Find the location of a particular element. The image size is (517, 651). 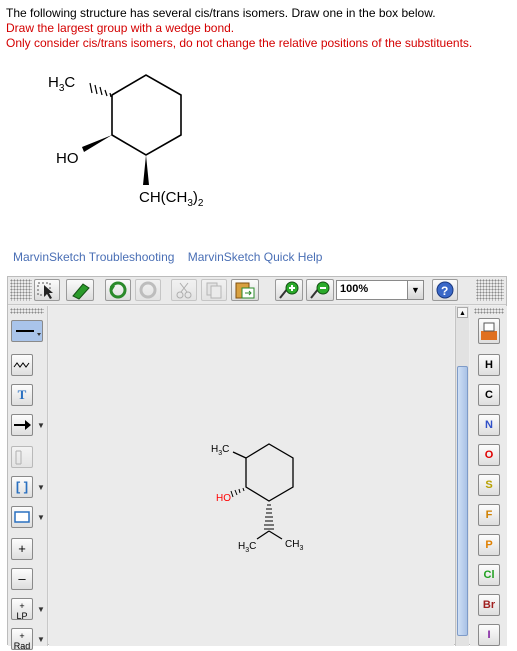

vertical-scrollbar: ▲ is located at coordinates (462, 476).